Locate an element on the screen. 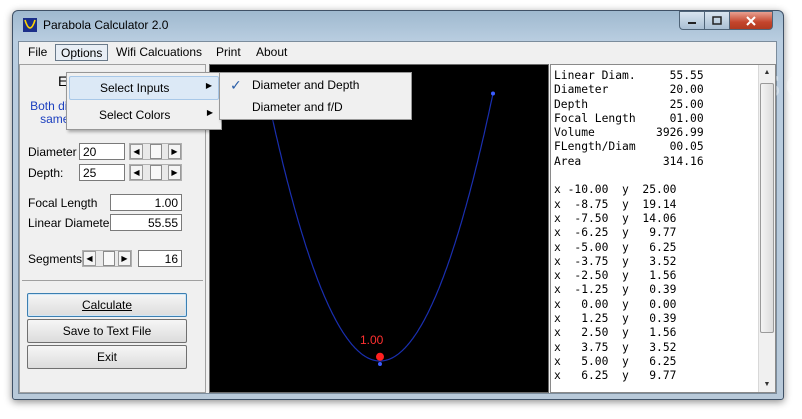 This screenshot has width=802, height=419. segments-field: 16 is located at coordinates (160, 258).